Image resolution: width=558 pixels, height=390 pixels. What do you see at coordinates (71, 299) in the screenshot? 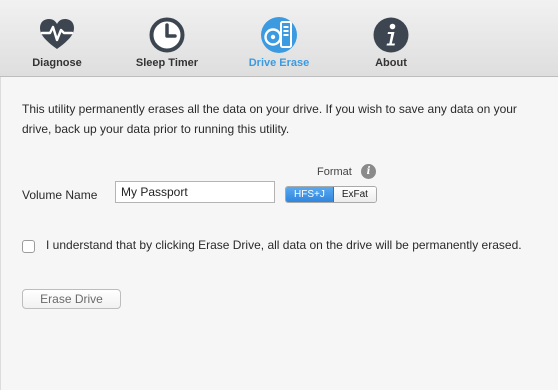
I see `erase-drive-button: Erase Drive` at bounding box center [71, 299].